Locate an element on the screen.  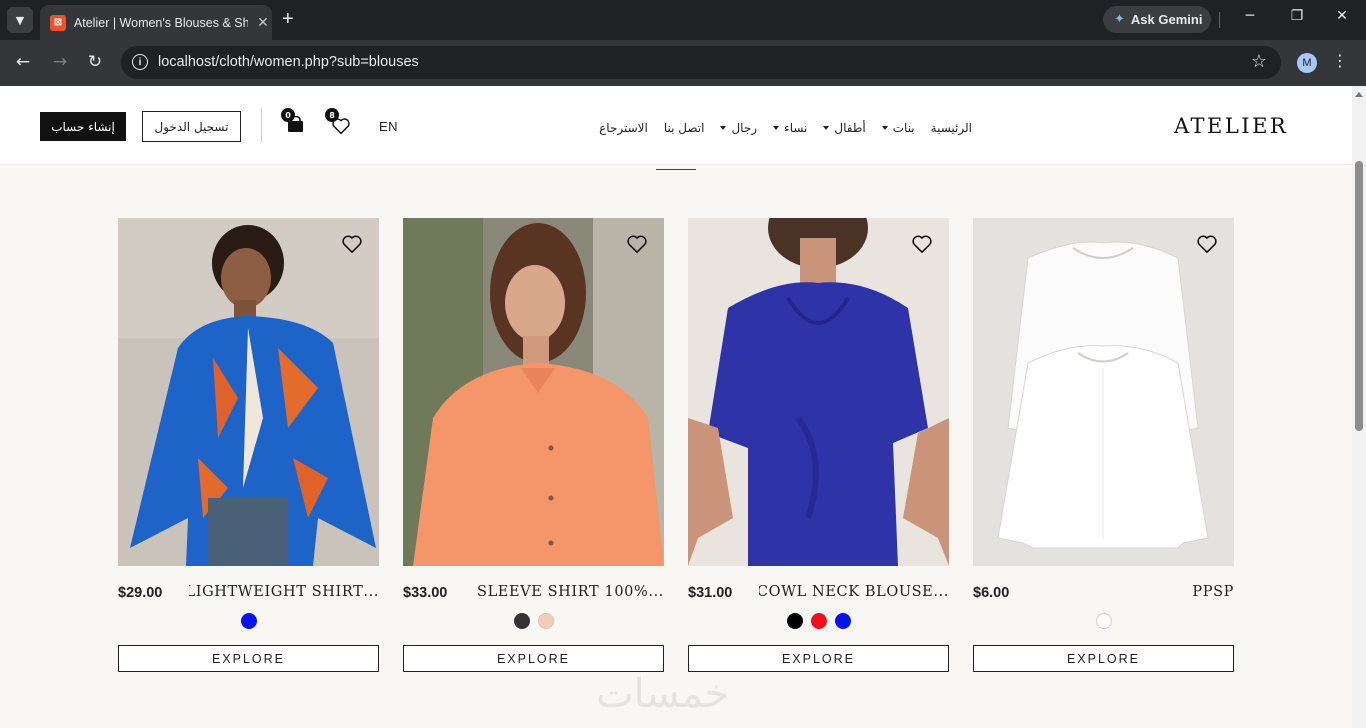
nav-item-home: الرئيسية is located at coordinates (951, 128).